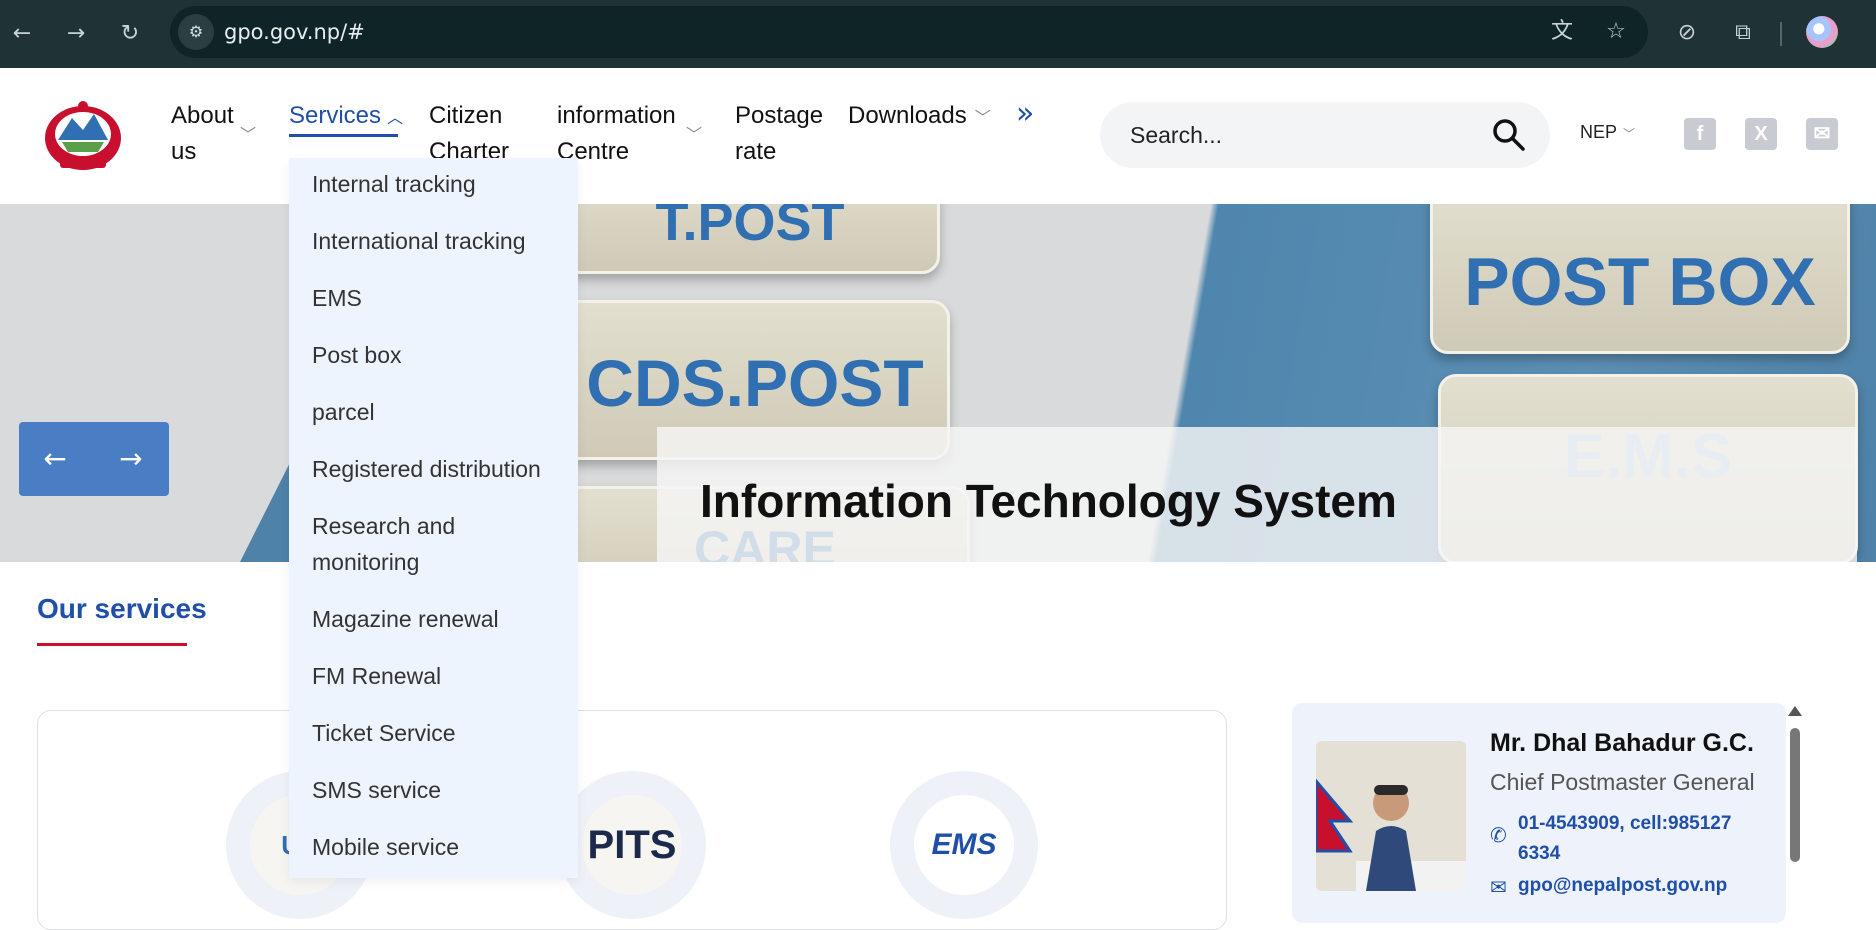 This screenshot has width=1876, height=930. I want to click on officer-phone: 01-4543909, cell:9851276334, so click(1628, 839).